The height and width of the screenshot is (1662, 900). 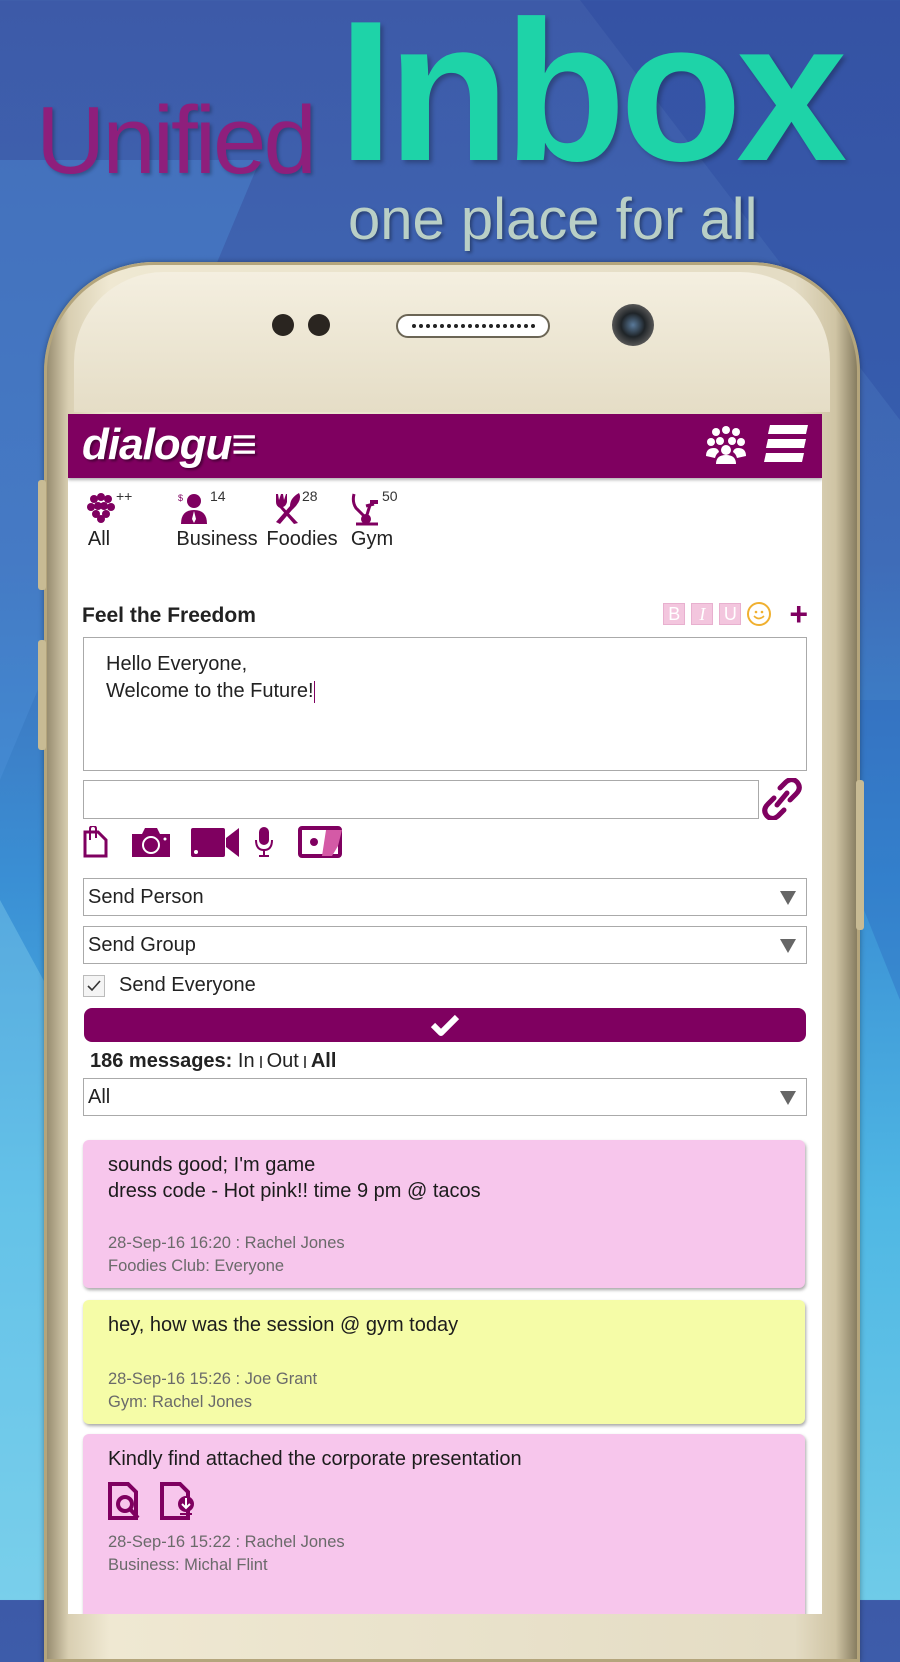 What do you see at coordinates (319, 325) in the screenshot?
I see `light-sensor` at bounding box center [319, 325].